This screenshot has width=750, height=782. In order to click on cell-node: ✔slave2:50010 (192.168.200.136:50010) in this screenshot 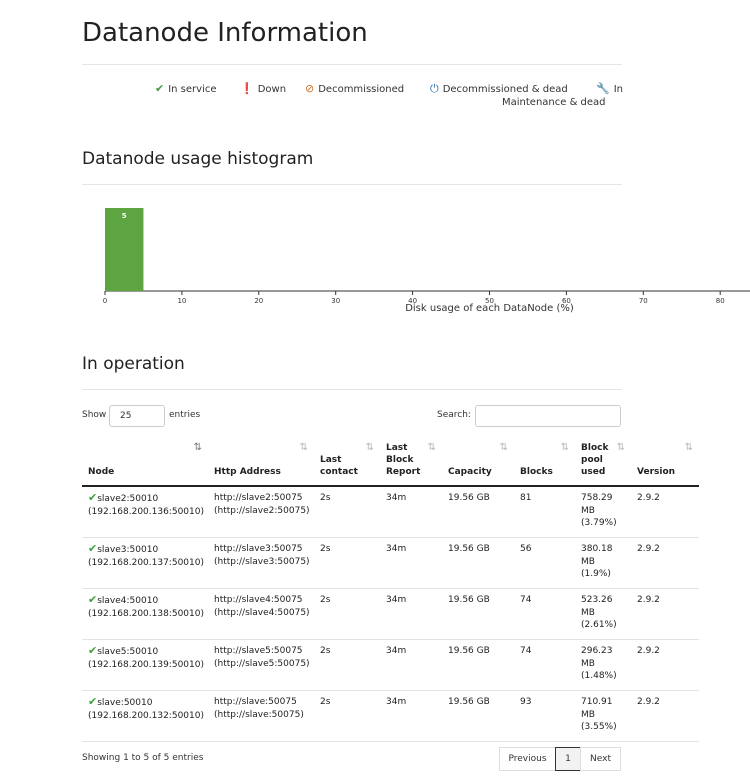, I will do `click(145, 511)`.